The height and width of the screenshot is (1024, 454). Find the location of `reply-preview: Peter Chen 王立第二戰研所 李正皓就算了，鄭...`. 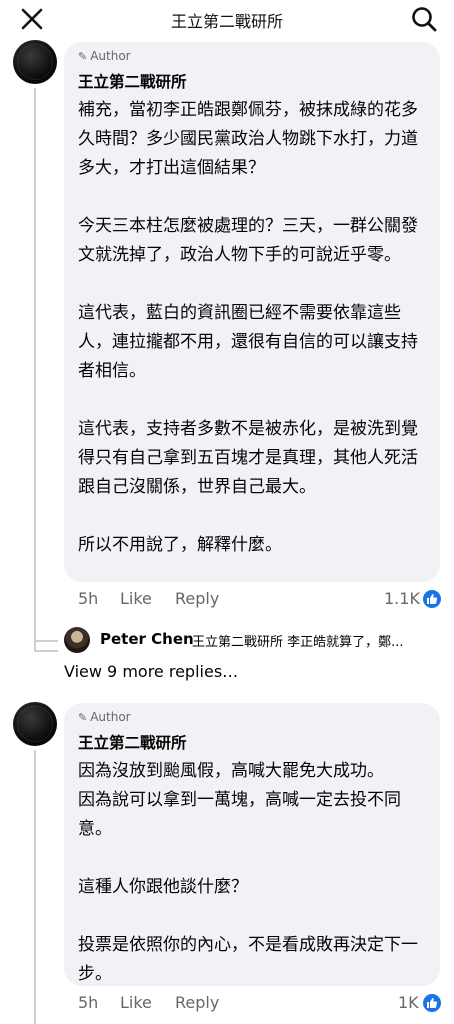

reply-preview: Peter Chen 王立第二戰研所 李正皓就算了，鄭... is located at coordinates (259, 641).